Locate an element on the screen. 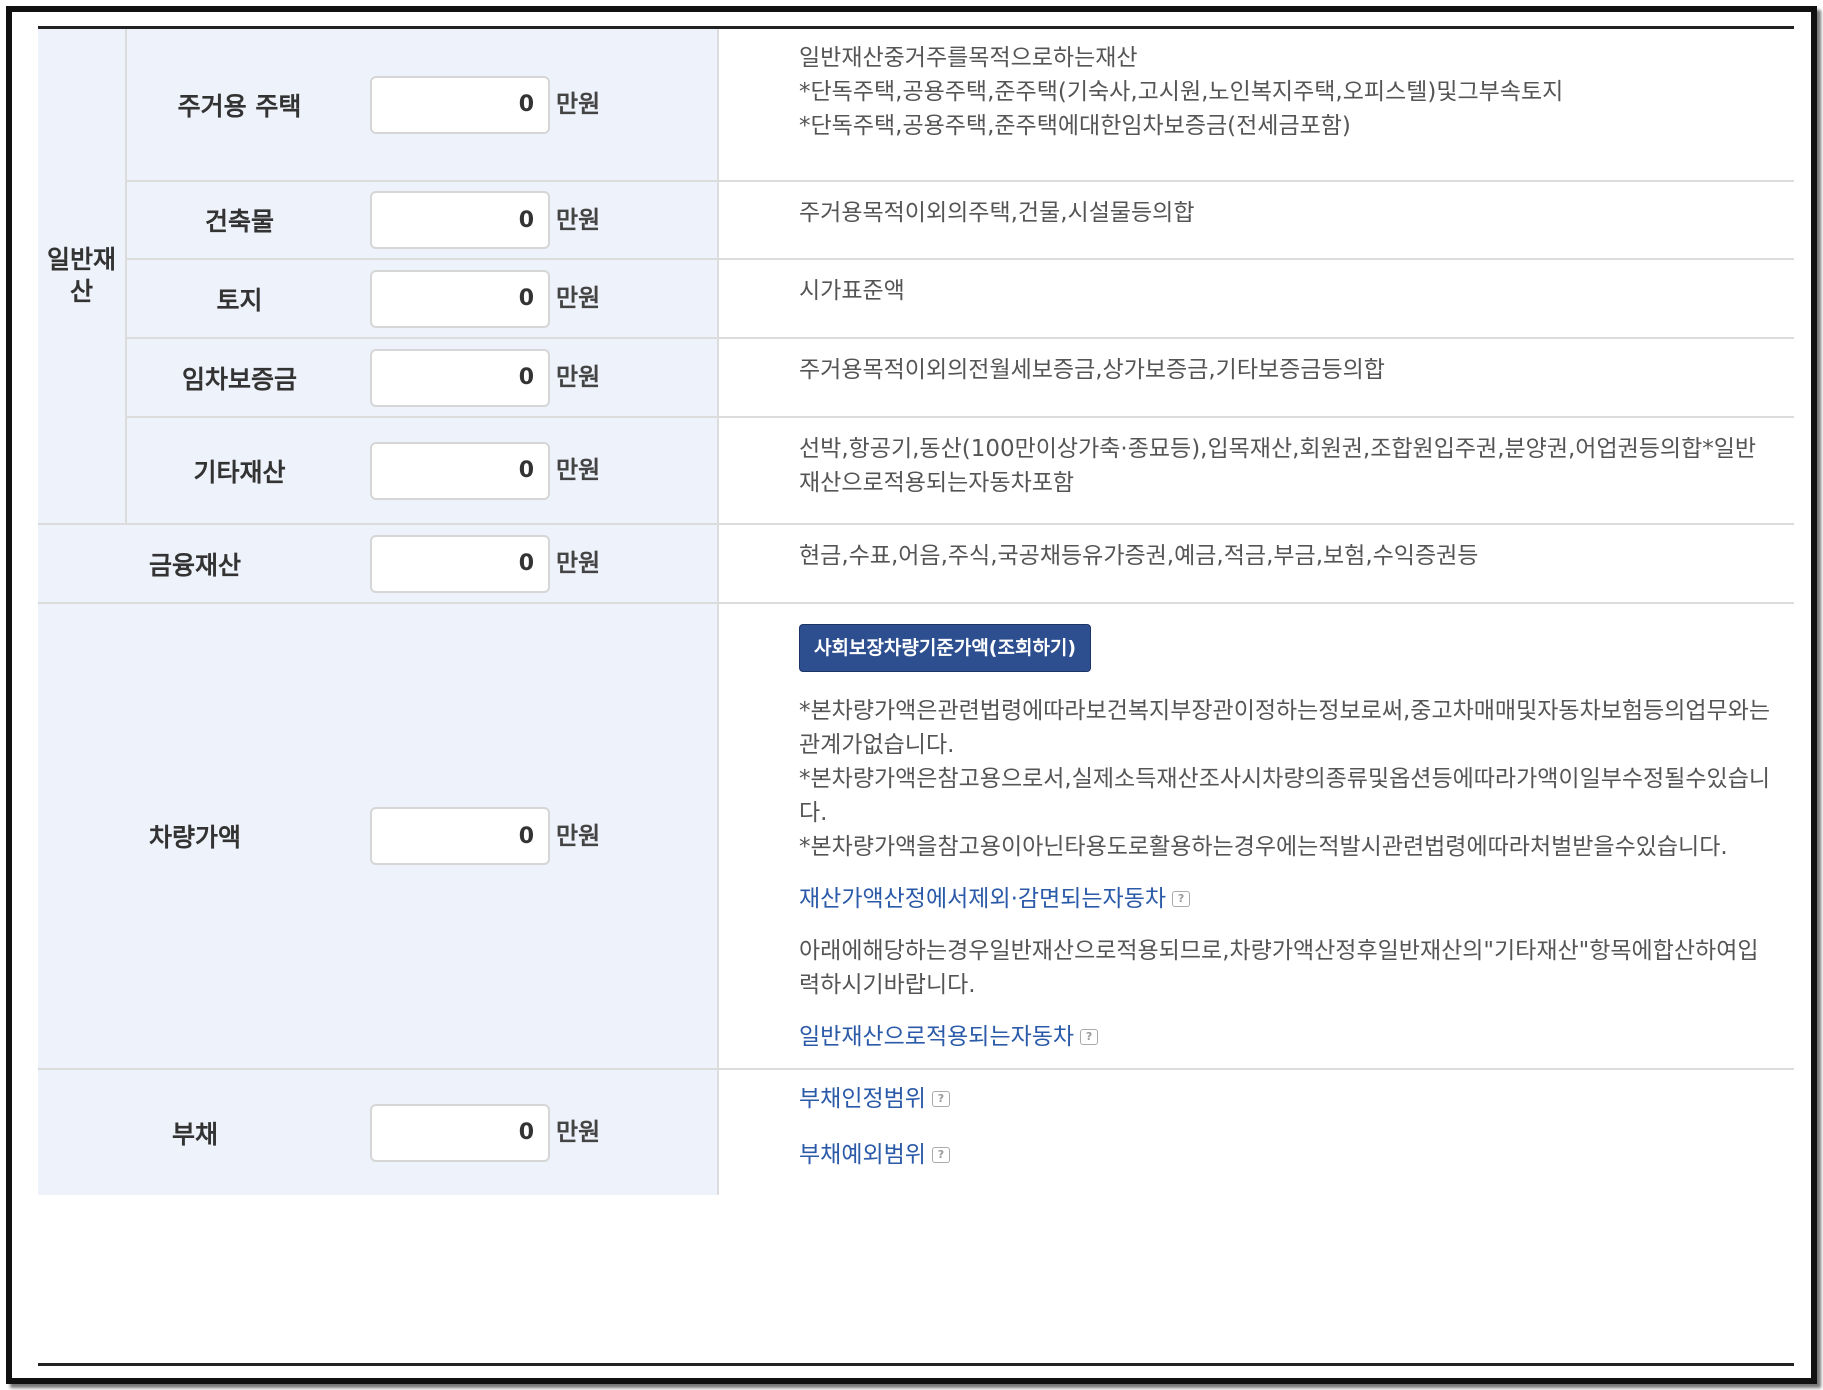 Image resolution: width=1823 pixels, height=1390 pixels. label-building: 건축물 is located at coordinates (239, 221).